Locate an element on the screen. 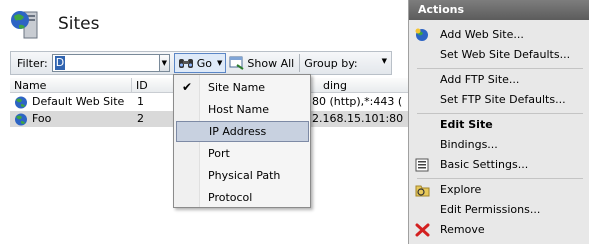 Image resolution: width=589 pixels, height=244 pixels. actions-title: Actions is located at coordinates (499, 10).